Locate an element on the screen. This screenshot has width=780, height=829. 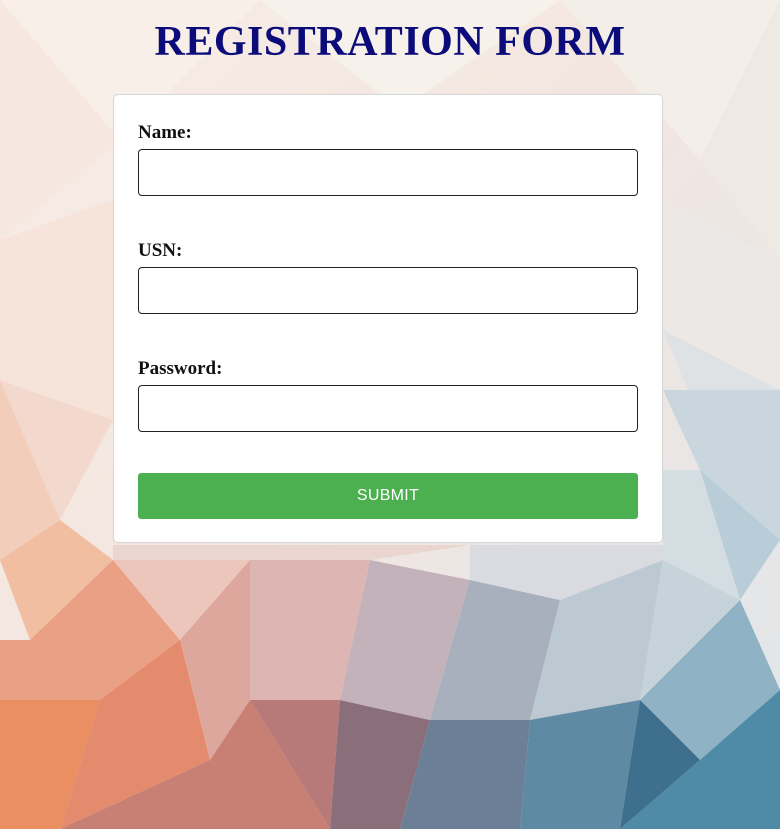
name-input is located at coordinates (388, 172).